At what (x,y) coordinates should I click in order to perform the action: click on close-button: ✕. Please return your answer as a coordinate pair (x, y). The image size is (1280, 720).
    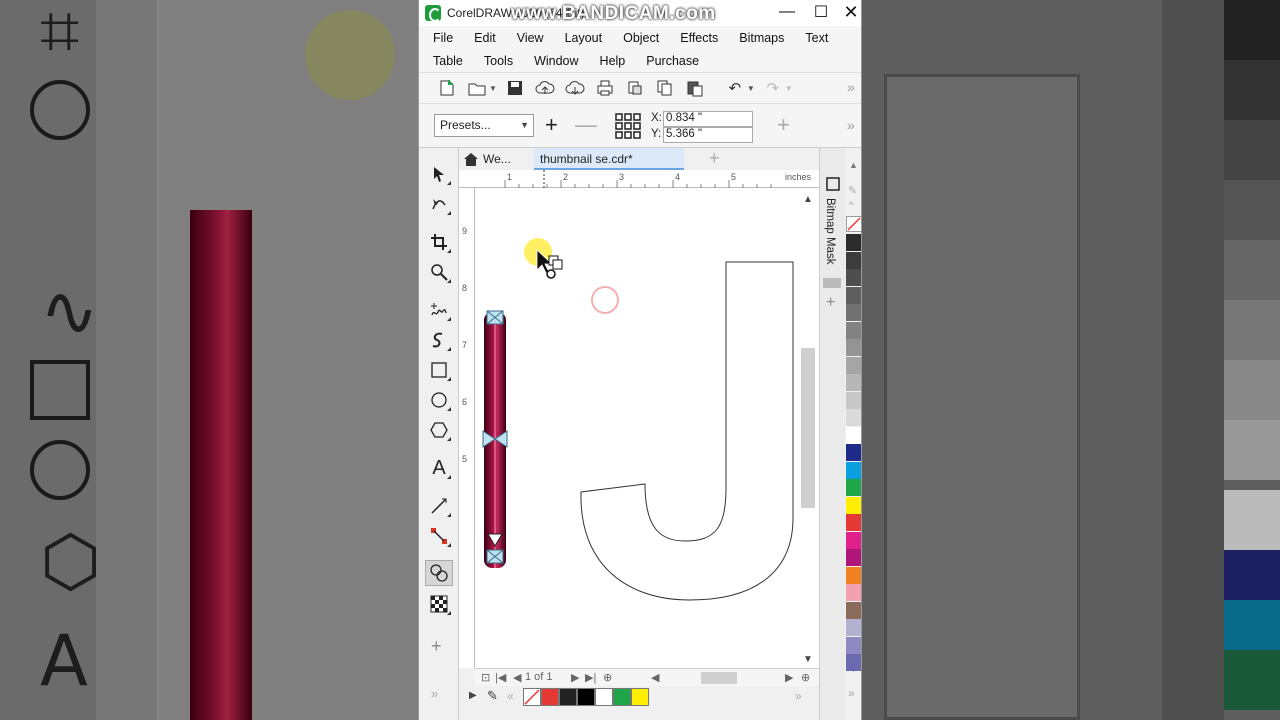
    Looking at the image, I should click on (848, 12).